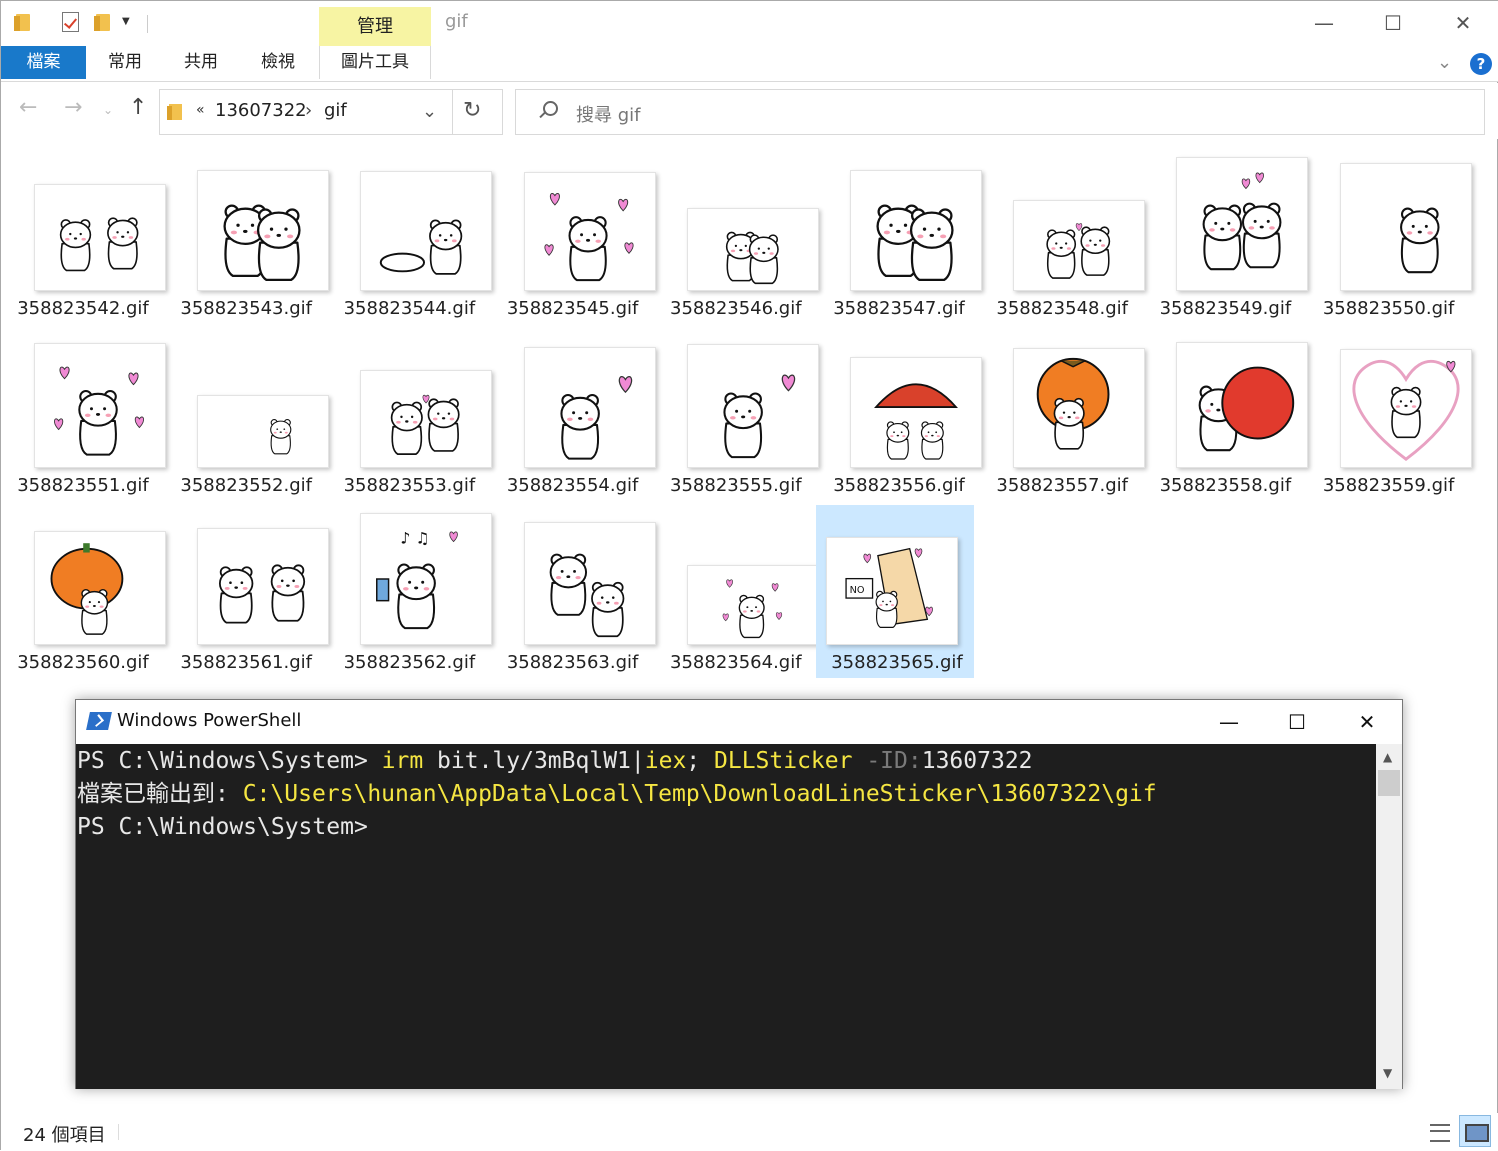 The height and width of the screenshot is (1151, 1498). Describe the element at coordinates (71, 22) in the screenshot. I see `properties-icon` at that location.